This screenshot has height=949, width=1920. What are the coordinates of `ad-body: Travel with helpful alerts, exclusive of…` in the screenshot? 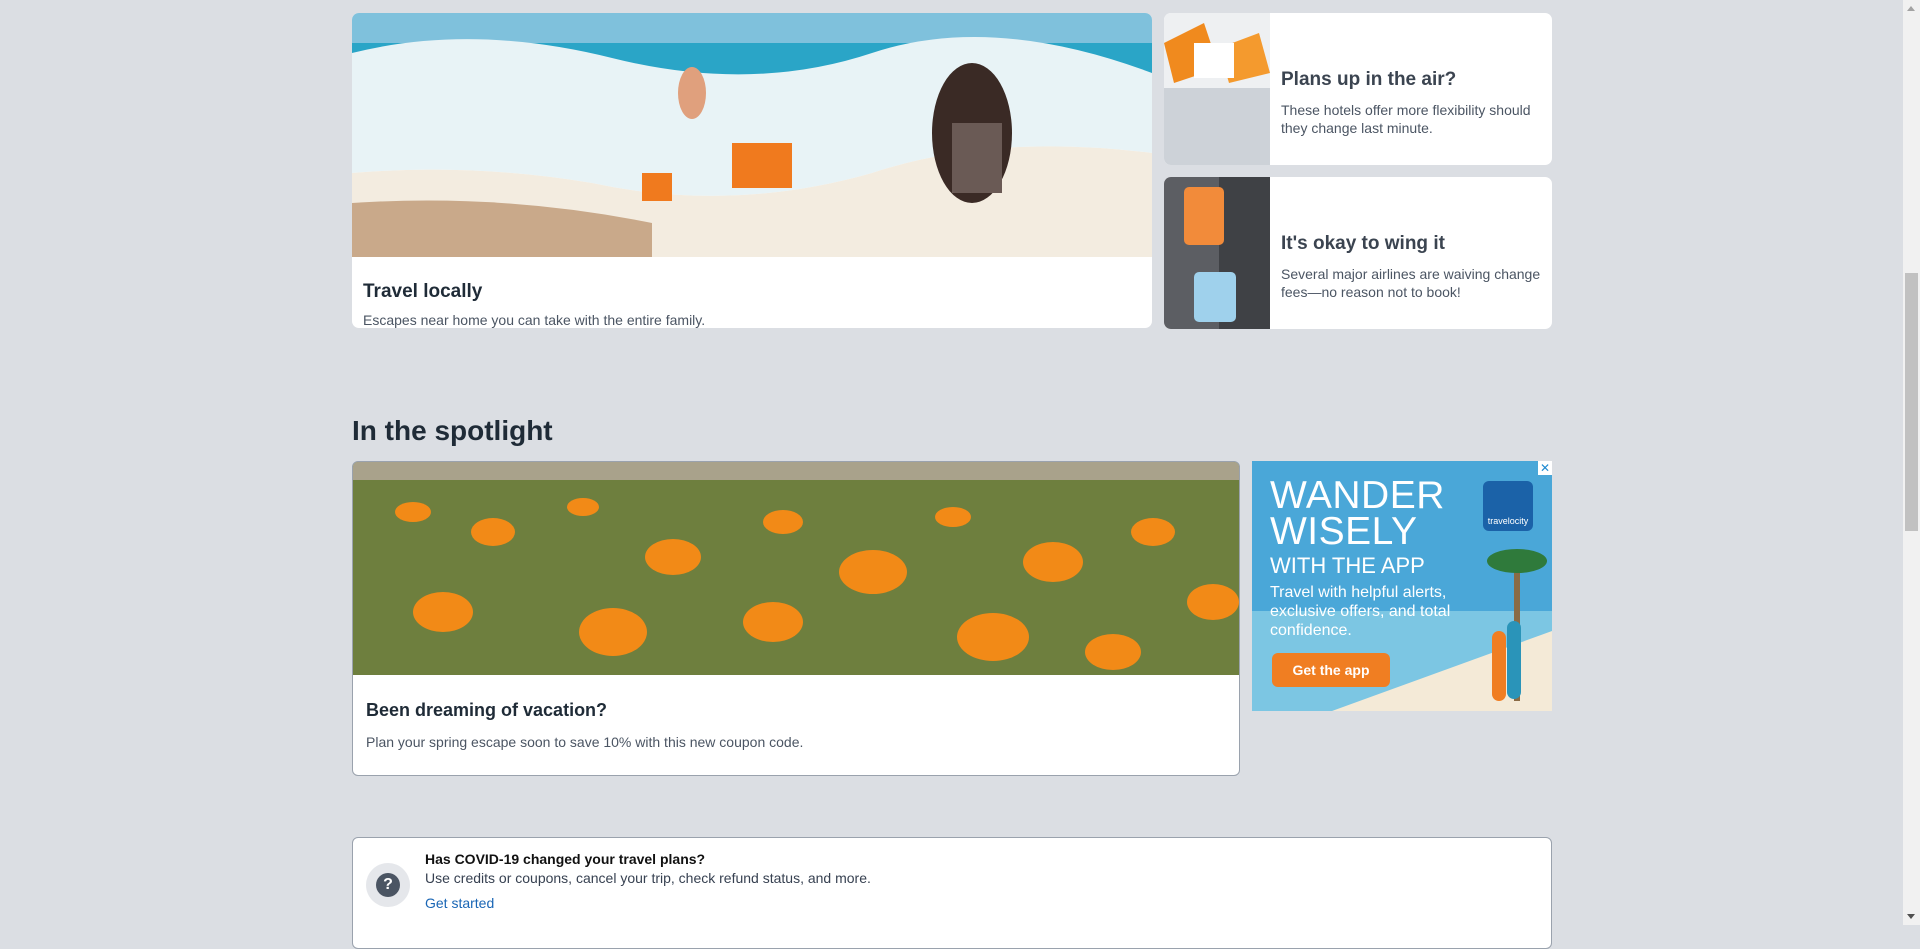 It's located at (1360, 611).